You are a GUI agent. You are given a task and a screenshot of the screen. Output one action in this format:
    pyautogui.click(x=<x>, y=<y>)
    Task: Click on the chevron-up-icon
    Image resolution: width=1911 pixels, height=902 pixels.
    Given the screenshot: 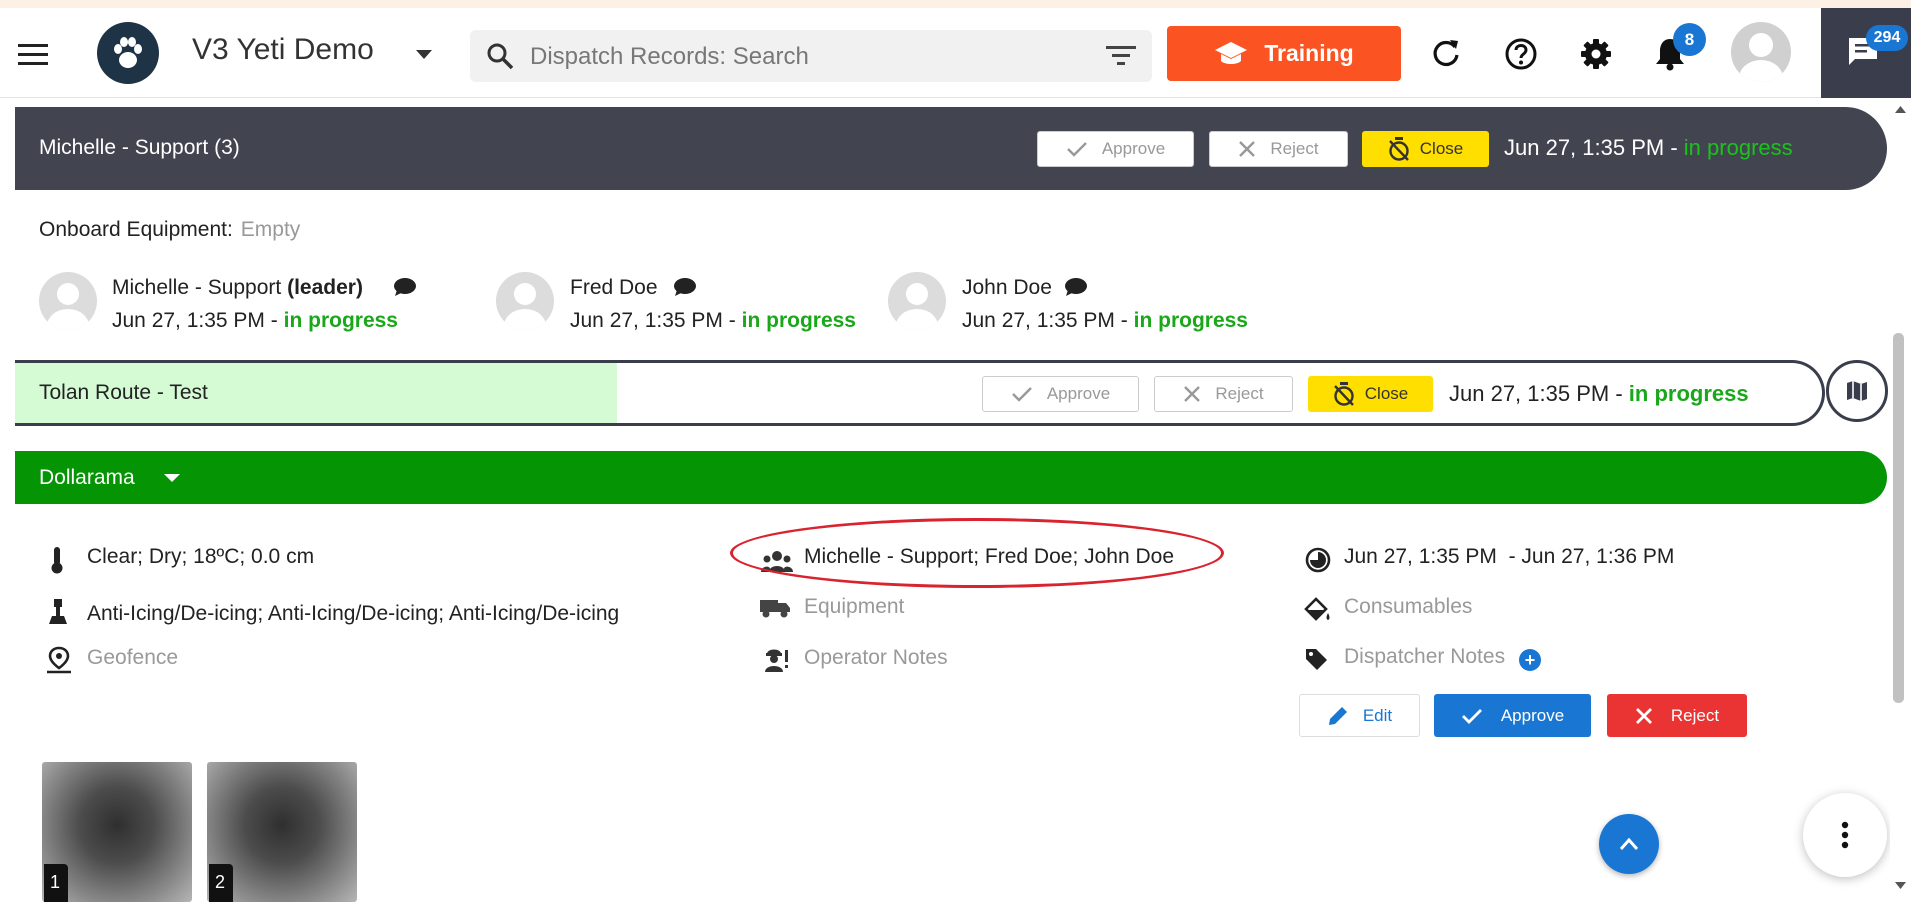 What is the action you would take?
    pyautogui.click(x=1629, y=843)
    